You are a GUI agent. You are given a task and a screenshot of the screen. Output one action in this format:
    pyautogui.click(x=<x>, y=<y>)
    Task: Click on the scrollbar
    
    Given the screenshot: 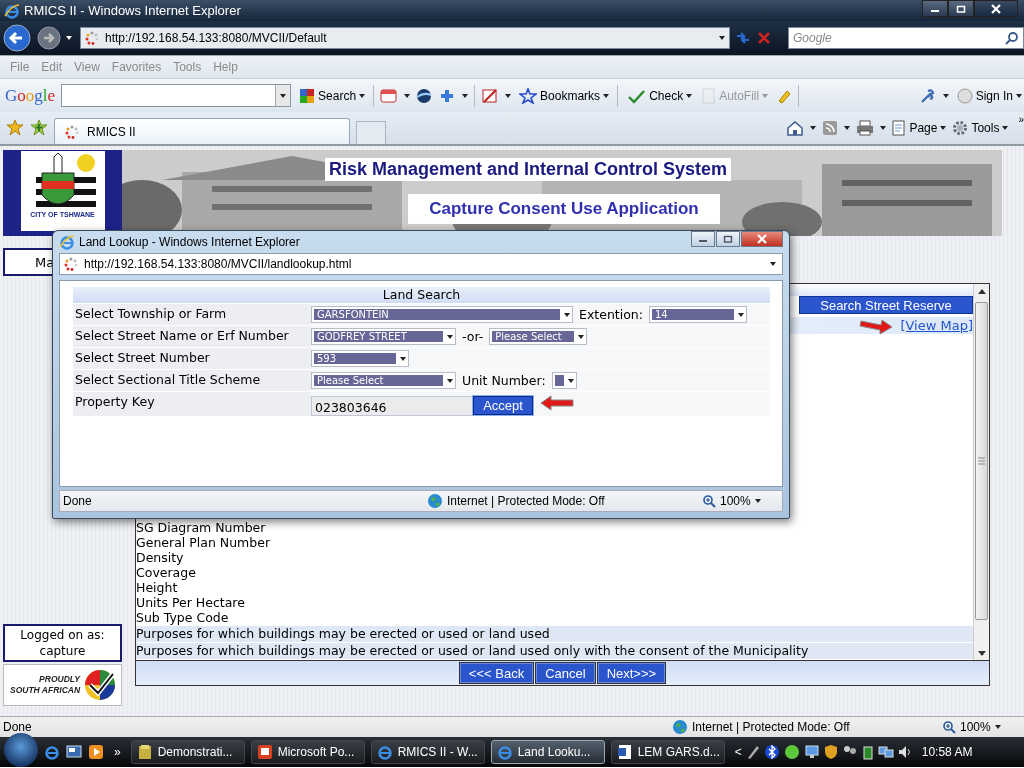 What is the action you would take?
    pyautogui.click(x=981, y=472)
    